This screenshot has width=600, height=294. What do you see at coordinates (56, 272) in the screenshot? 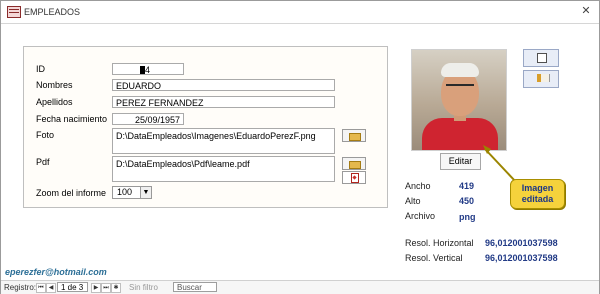
I see `author-email: eperezfer@hotmail.com` at bounding box center [56, 272].